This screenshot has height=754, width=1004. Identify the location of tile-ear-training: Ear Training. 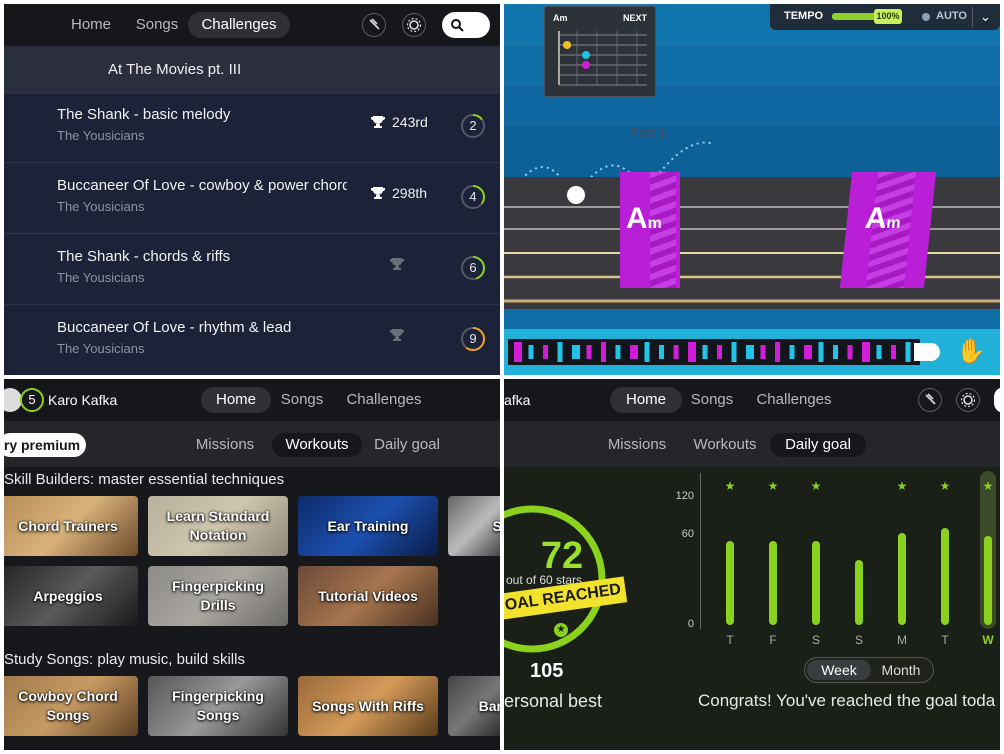
(368, 526).